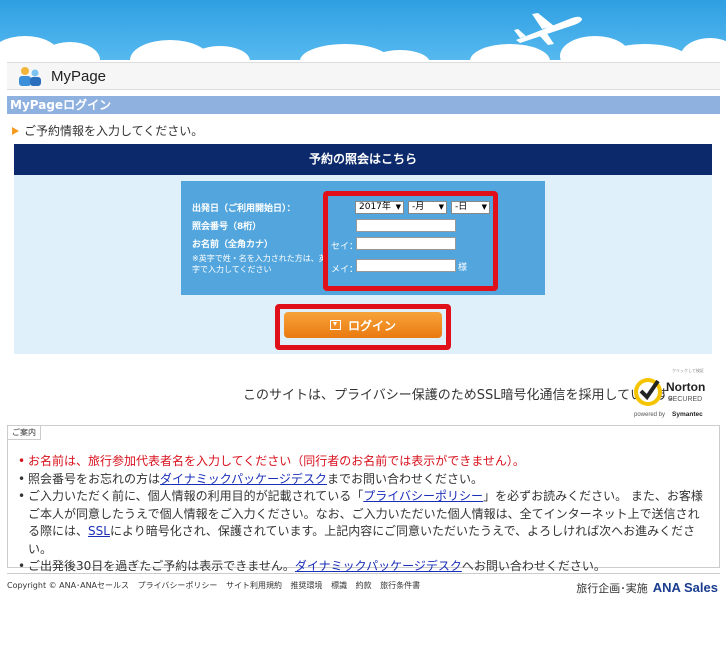 The width and height of the screenshot is (726, 664). Describe the element at coordinates (161, 566) in the screenshot. I see `guide-text: ご出発後30日を過ぎたご予約は表示できません。` at that location.